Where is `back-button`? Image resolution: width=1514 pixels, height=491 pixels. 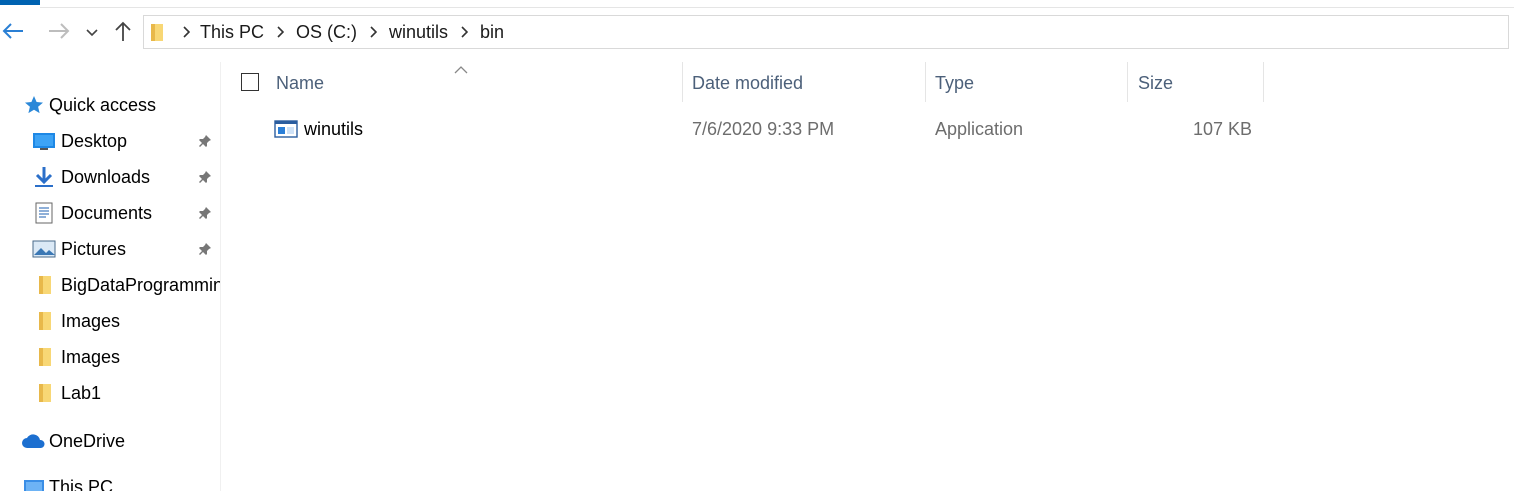 back-button is located at coordinates (13, 33).